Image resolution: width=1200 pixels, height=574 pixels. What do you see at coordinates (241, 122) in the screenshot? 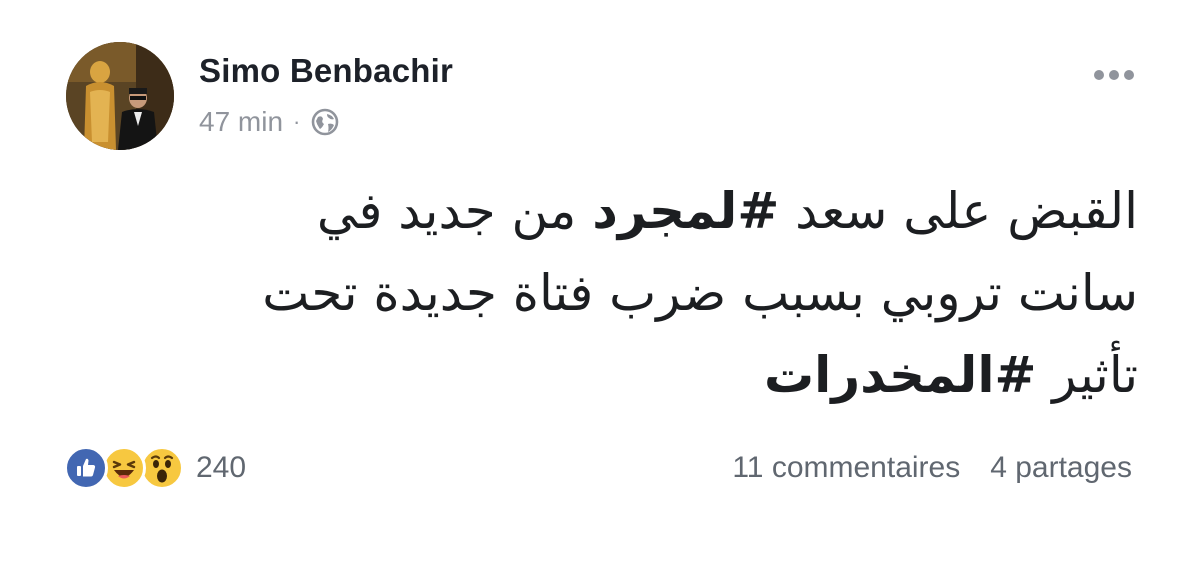
I see `post-timestamp: 47 min` at bounding box center [241, 122].